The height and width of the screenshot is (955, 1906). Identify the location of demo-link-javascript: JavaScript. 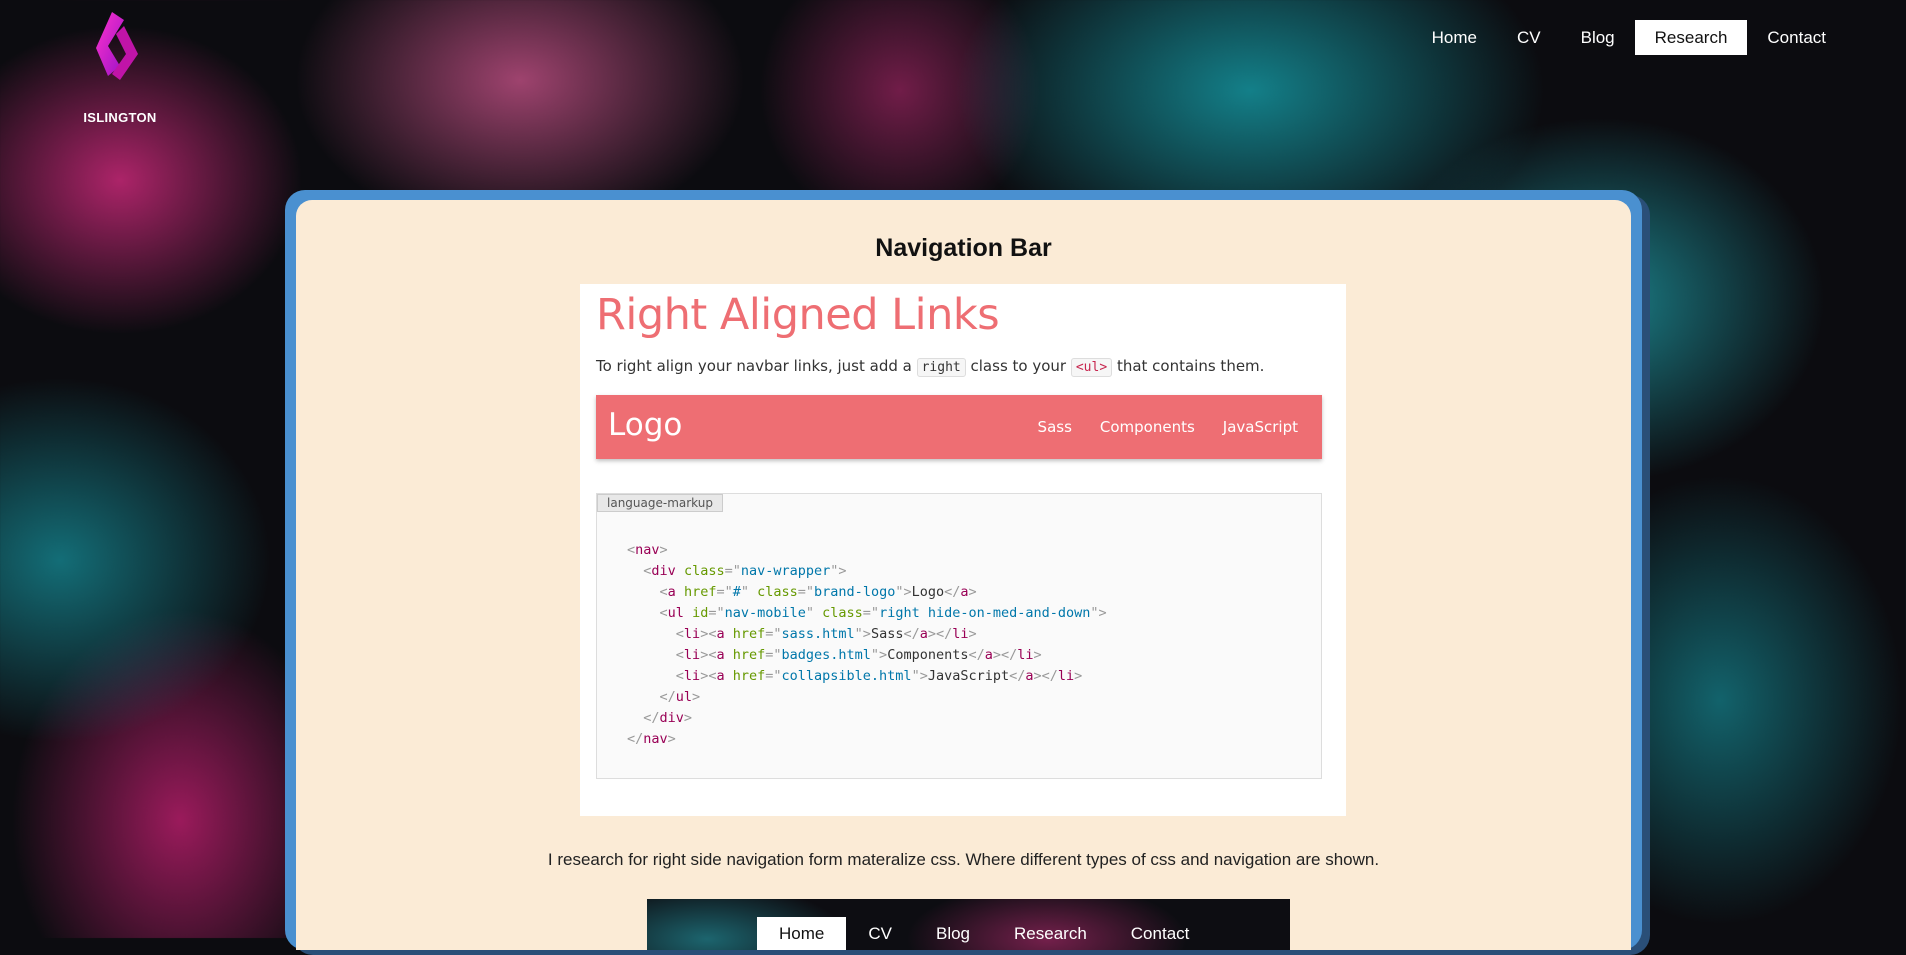
(1260, 427).